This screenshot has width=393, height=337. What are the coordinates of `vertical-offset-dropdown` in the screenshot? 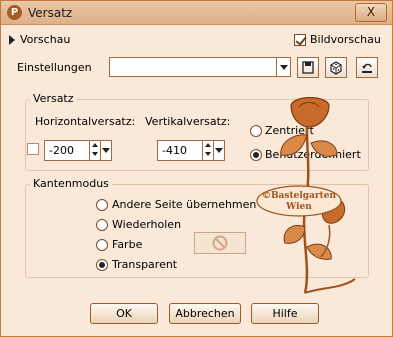 It's located at (218, 150).